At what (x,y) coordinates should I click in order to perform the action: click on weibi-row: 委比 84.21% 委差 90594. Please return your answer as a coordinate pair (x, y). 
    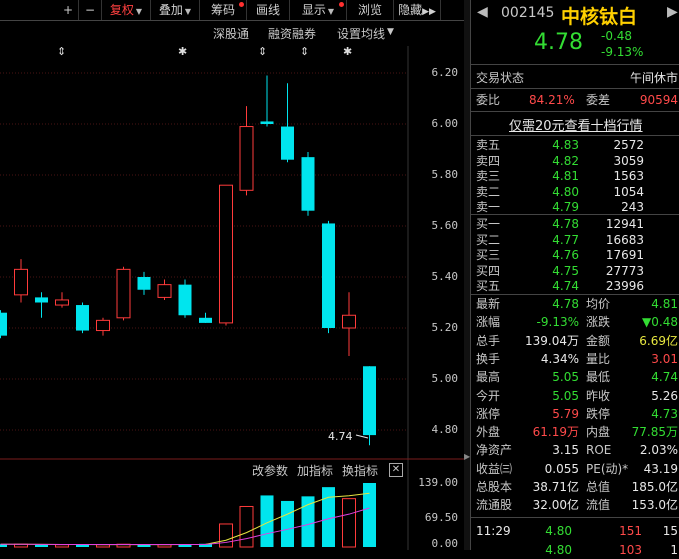
    Looking at the image, I should click on (575, 100).